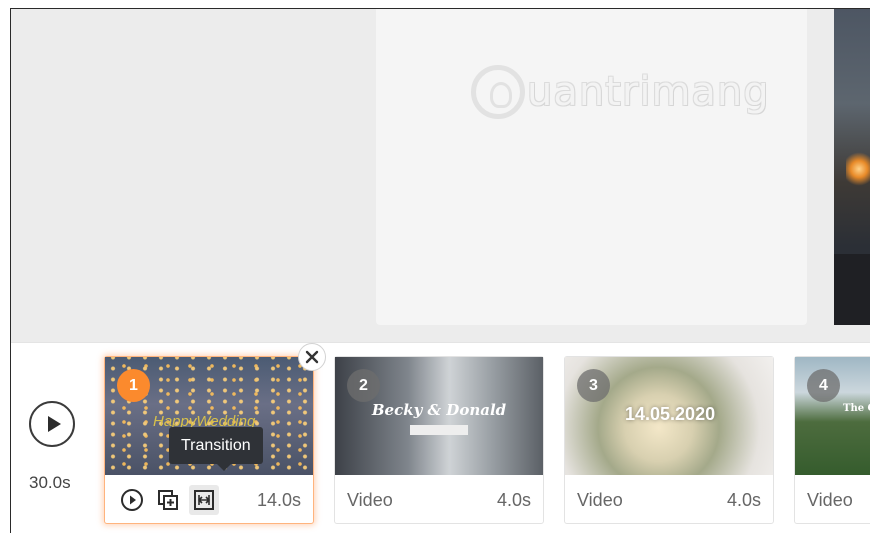 This screenshot has width=870, height=533. Describe the element at coordinates (823, 385) in the screenshot. I see `clip-number-badge: 4` at that location.